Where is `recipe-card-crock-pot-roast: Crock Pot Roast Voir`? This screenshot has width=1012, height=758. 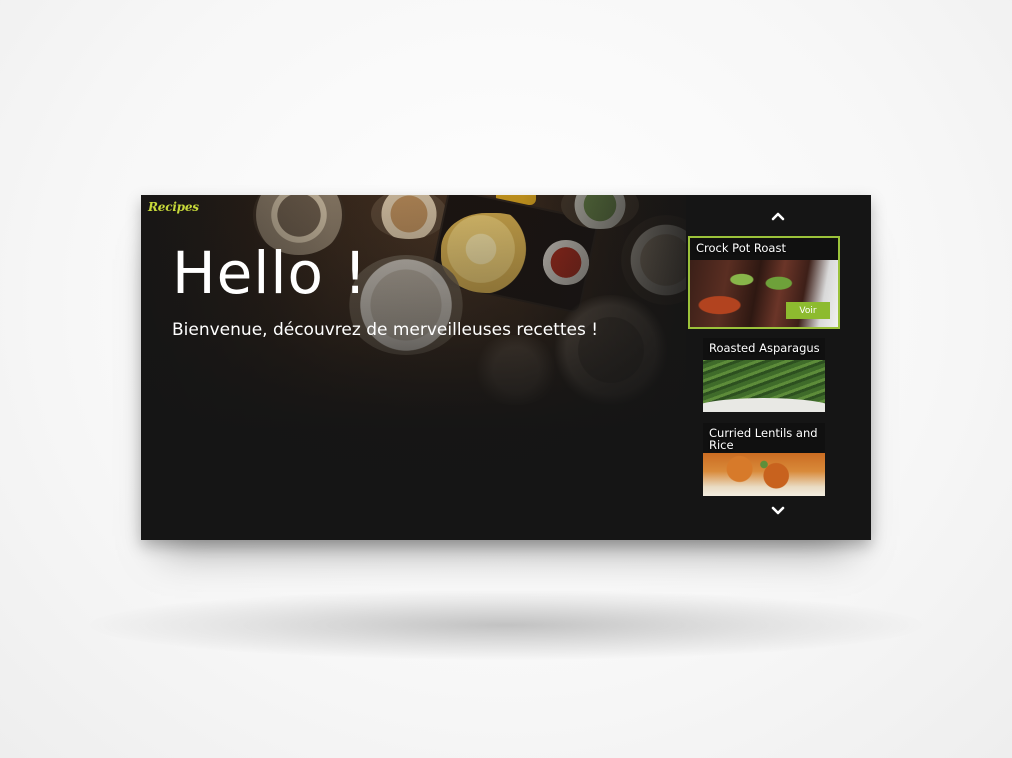 recipe-card-crock-pot-roast: Crock Pot Roast Voir is located at coordinates (764, 282).